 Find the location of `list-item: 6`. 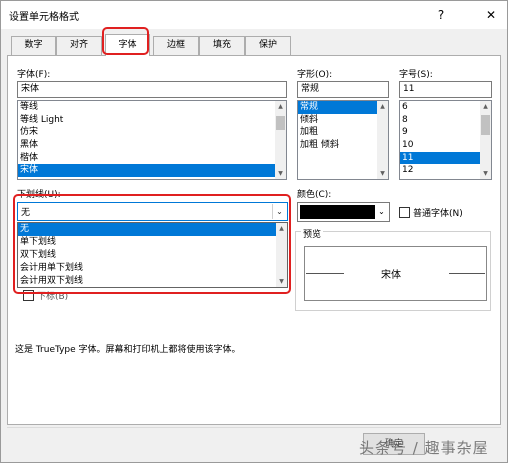

list-item: 6 is located at coordinates (445, 107).